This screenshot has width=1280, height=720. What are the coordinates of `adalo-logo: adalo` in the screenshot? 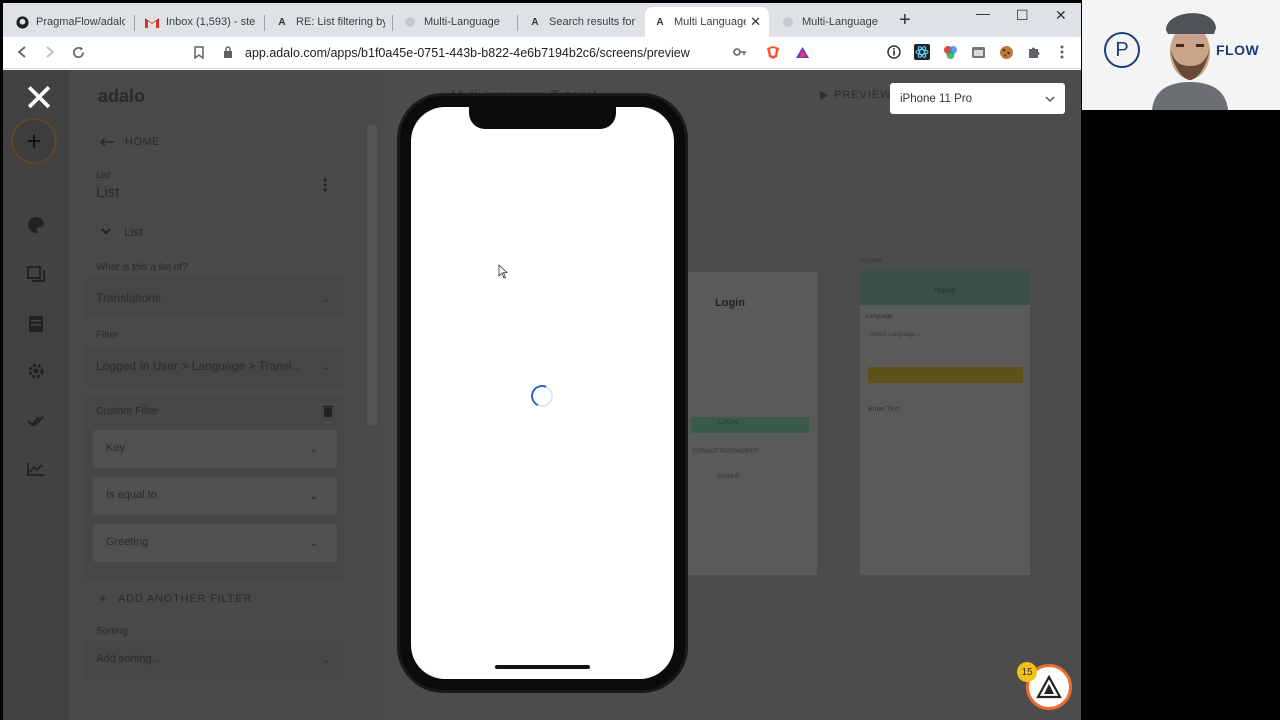 It's located at (122, 96).